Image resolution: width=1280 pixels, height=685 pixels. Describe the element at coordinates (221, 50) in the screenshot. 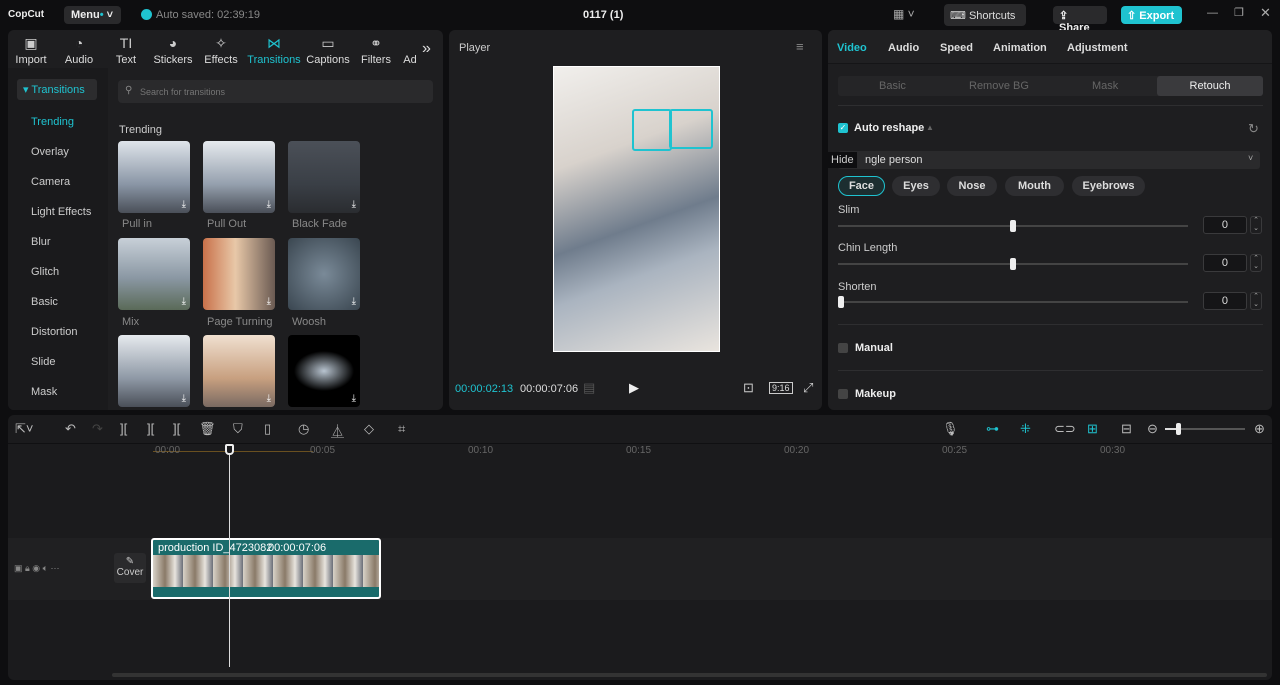

I see `tab-effects: ✧ Effects` at that location.